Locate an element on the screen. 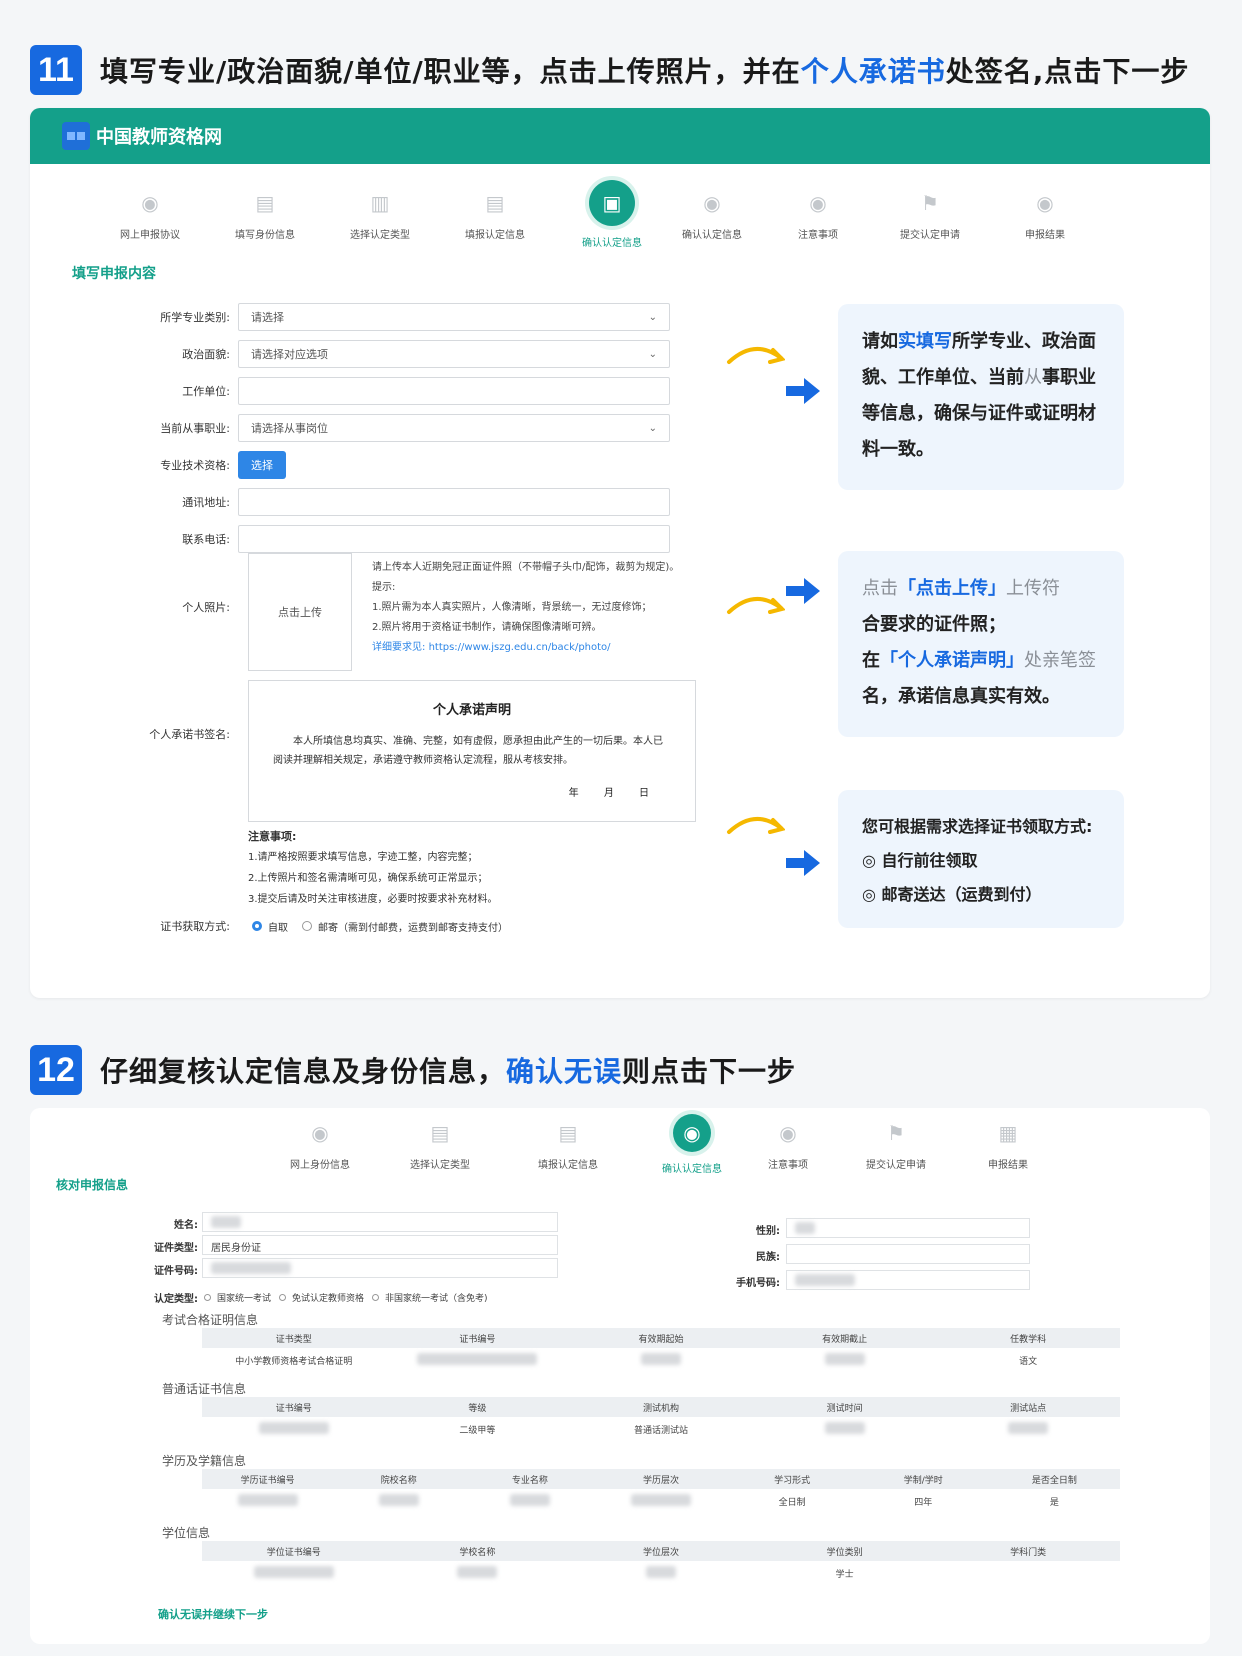 This screenshot has height=1656, width=1242. politics-row: 政治面貌: 请选择对应选项 ⌄ is located at coordinates (400, 354).